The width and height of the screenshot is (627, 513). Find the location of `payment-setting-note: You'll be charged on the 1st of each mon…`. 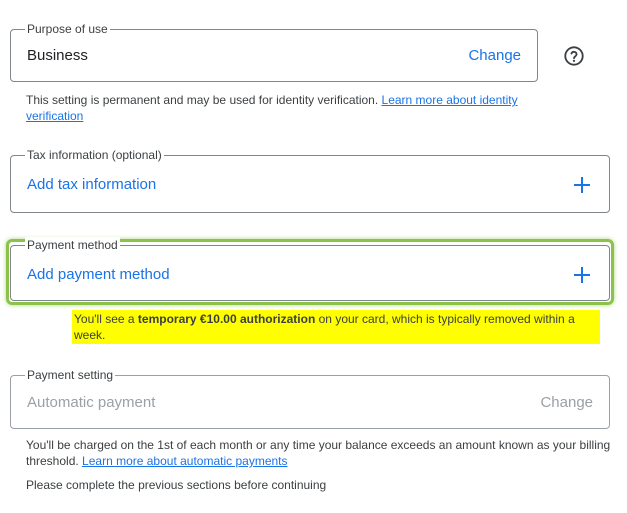

payment-setting-note: You'll be charged on the 1st of each mon… is located at coordinates (321, 453).